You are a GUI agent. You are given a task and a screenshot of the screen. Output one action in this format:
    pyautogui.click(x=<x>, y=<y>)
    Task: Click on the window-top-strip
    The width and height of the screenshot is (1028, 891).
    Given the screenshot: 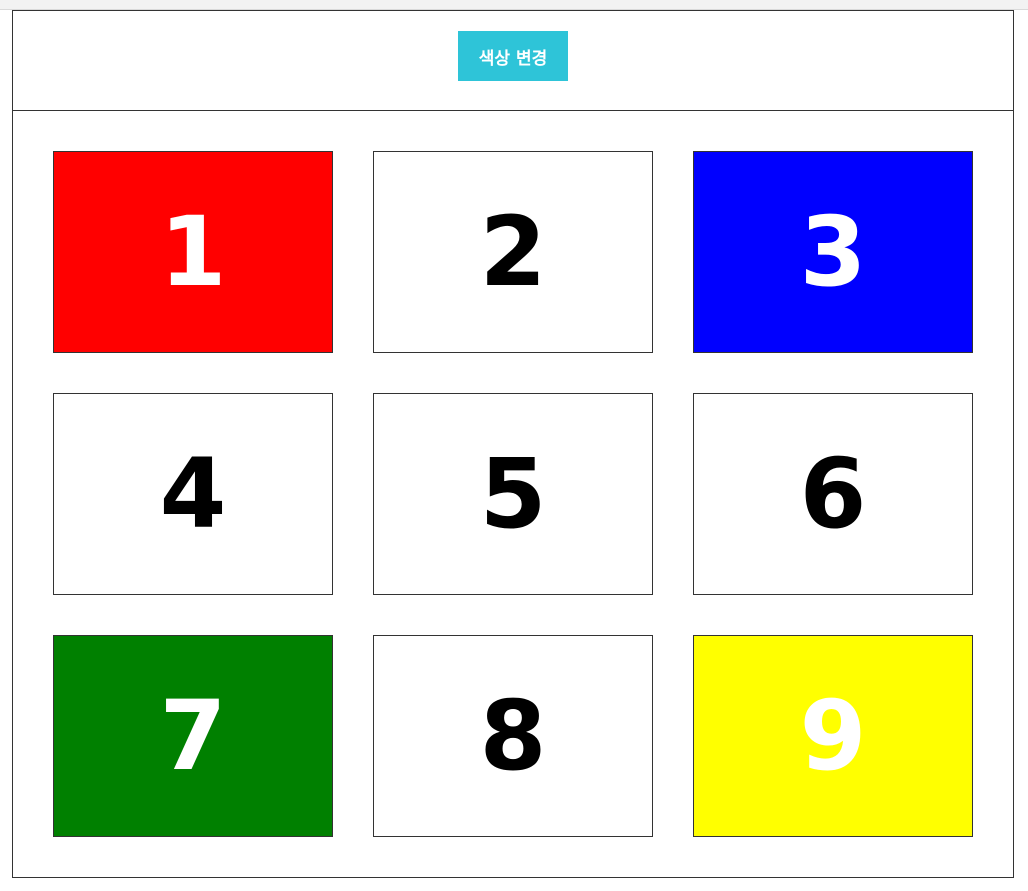 What is the action you would take?
    pyautogui.click(x=514, y=5)
    